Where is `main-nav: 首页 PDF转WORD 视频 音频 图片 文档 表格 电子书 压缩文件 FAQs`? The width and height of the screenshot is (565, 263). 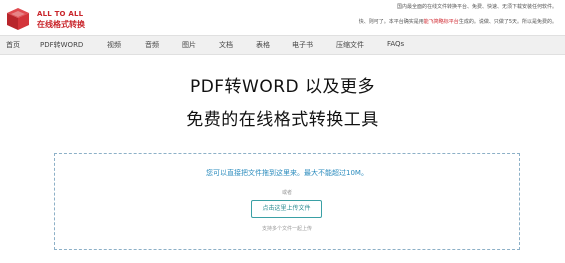 main-nav: 首页 PDF转WORD 视频 音频 图片 文档 表格 电子书 压缩文件 FAQs is located at coordinates (282, 45).